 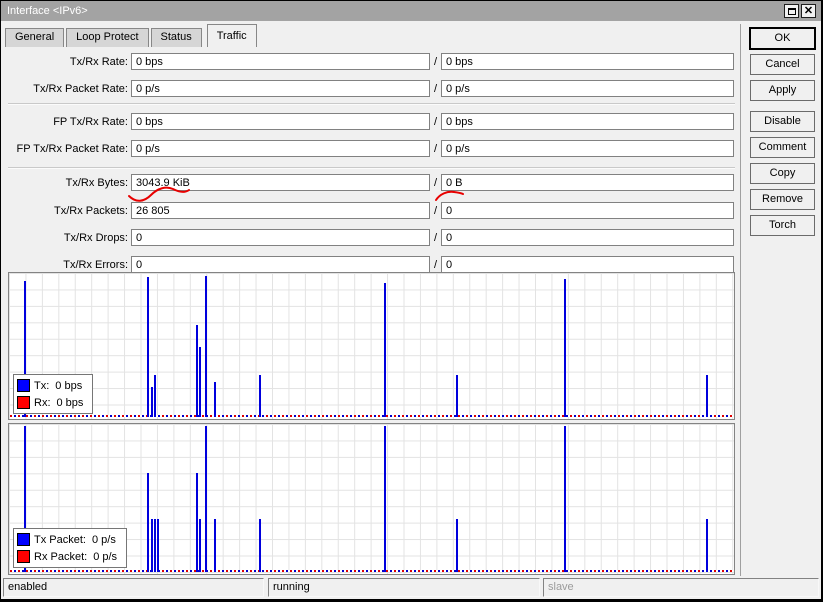 I want to click on apply-button: Apply, so click(x=782, y=90).